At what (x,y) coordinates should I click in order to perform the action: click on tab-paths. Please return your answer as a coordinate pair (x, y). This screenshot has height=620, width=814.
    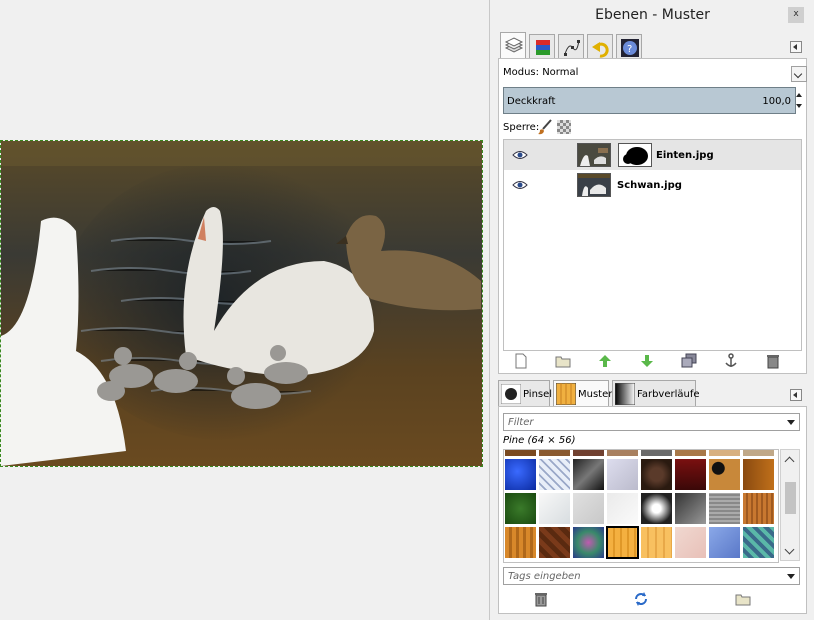
    Looking at the image, I should click on (571, 46).